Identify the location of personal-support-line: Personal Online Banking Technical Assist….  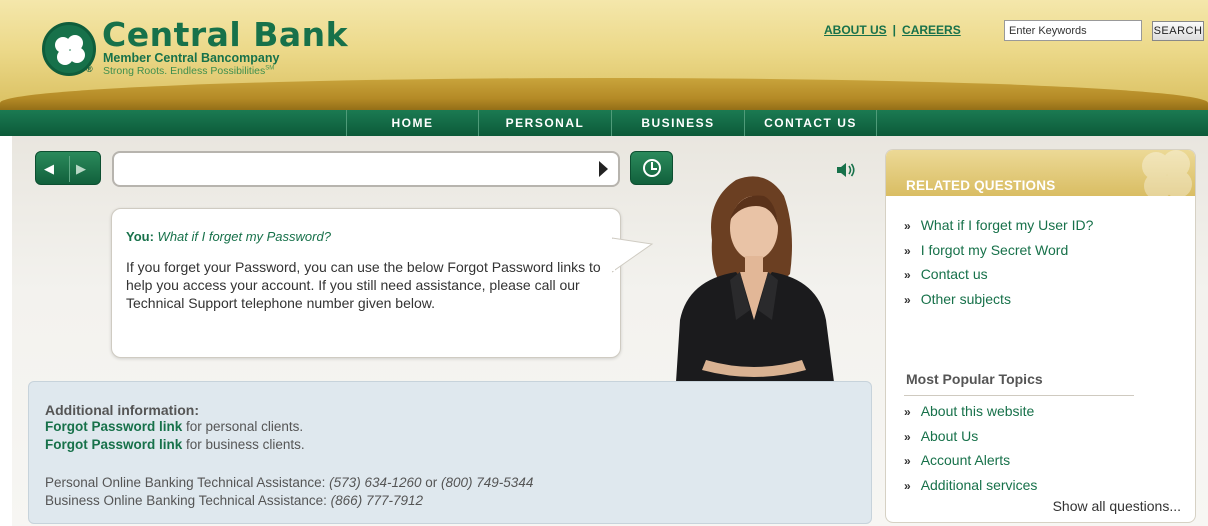
(289, 482).